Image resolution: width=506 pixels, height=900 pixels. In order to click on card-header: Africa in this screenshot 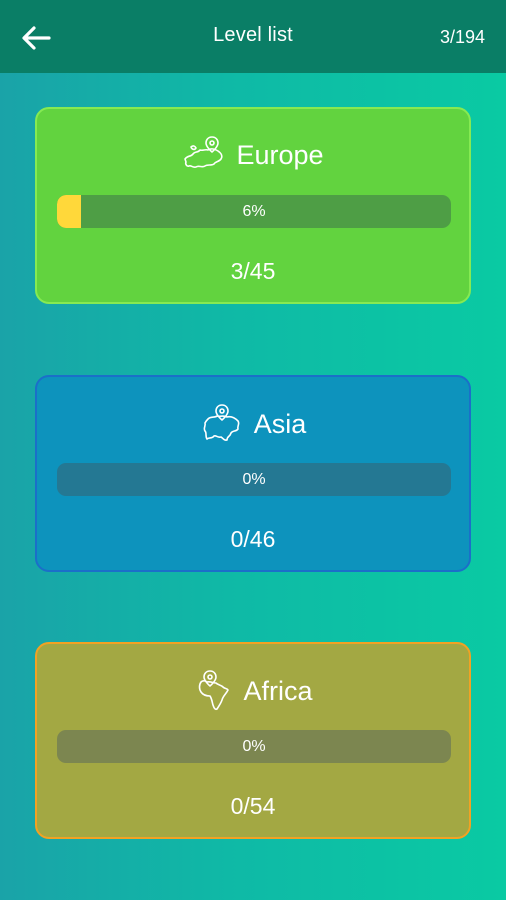, I will do `click(253, 691)`.